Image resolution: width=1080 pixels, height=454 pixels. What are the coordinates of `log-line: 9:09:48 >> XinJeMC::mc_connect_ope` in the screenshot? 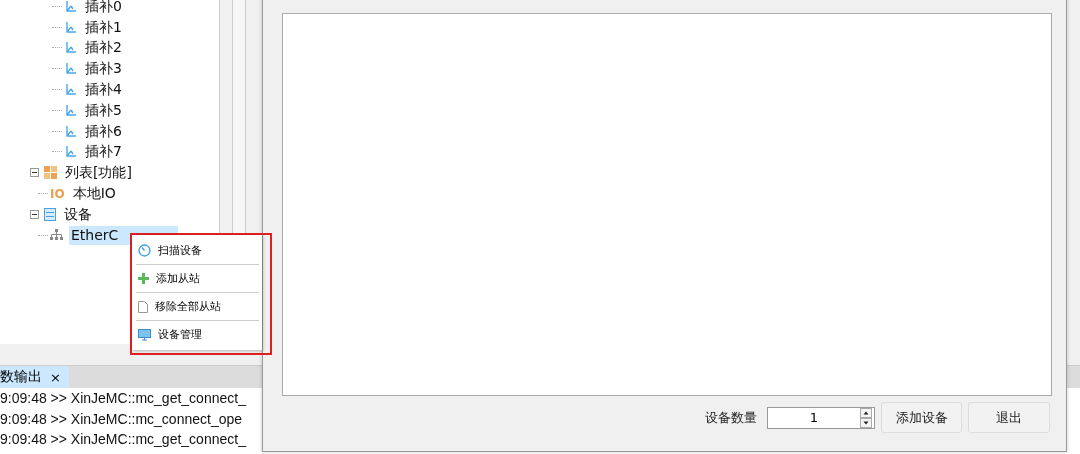 It's located at (121, 419).